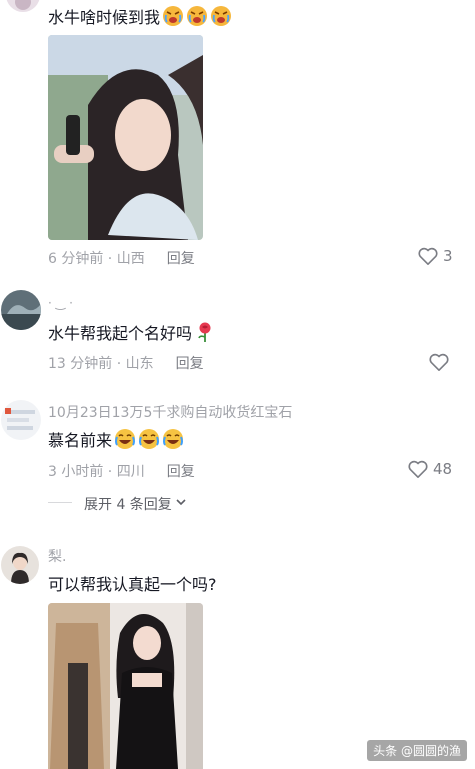 The width and height of the screenshot is (475, 769). Describe the element at coordinates (128, 505) in the screenshot. I see `expand-replies-label: 展开 4 条回复` at that location.